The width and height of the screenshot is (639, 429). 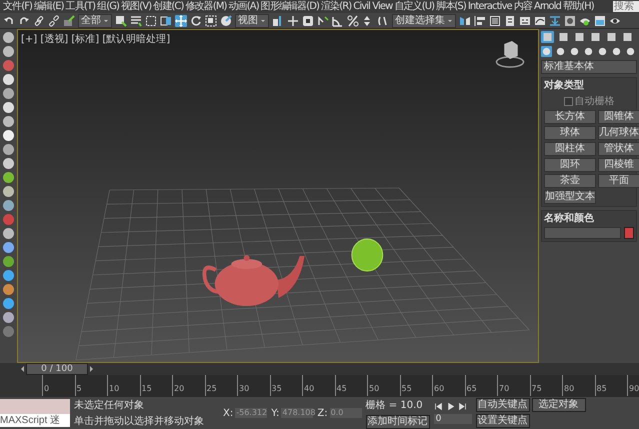 What do you see at coordinates (495, 20) in the screenshot?
I see `layer-list-icon` at bounding box center [495, 20].